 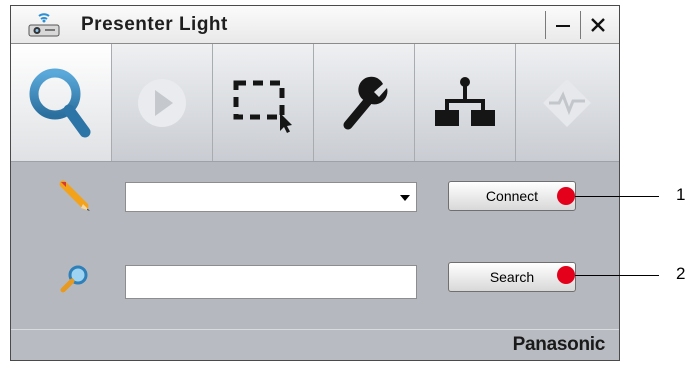 I want to click on network-icon, so click(x=465, y=101).